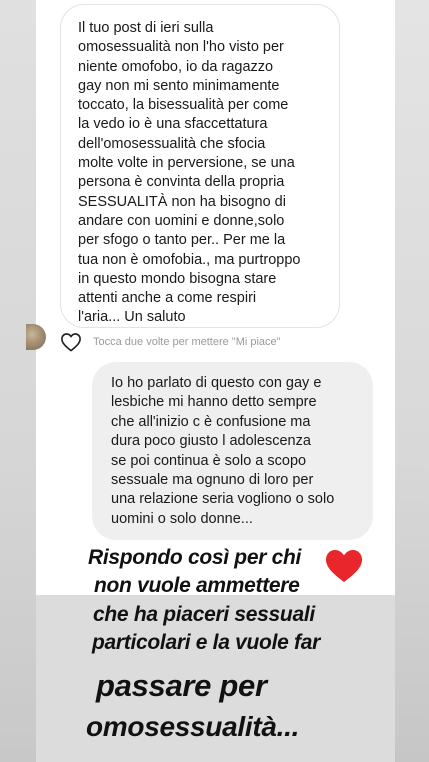  Describe the element at coordinates (71, 342) in the screenshot. I see `heart-outline-icon` at that location.